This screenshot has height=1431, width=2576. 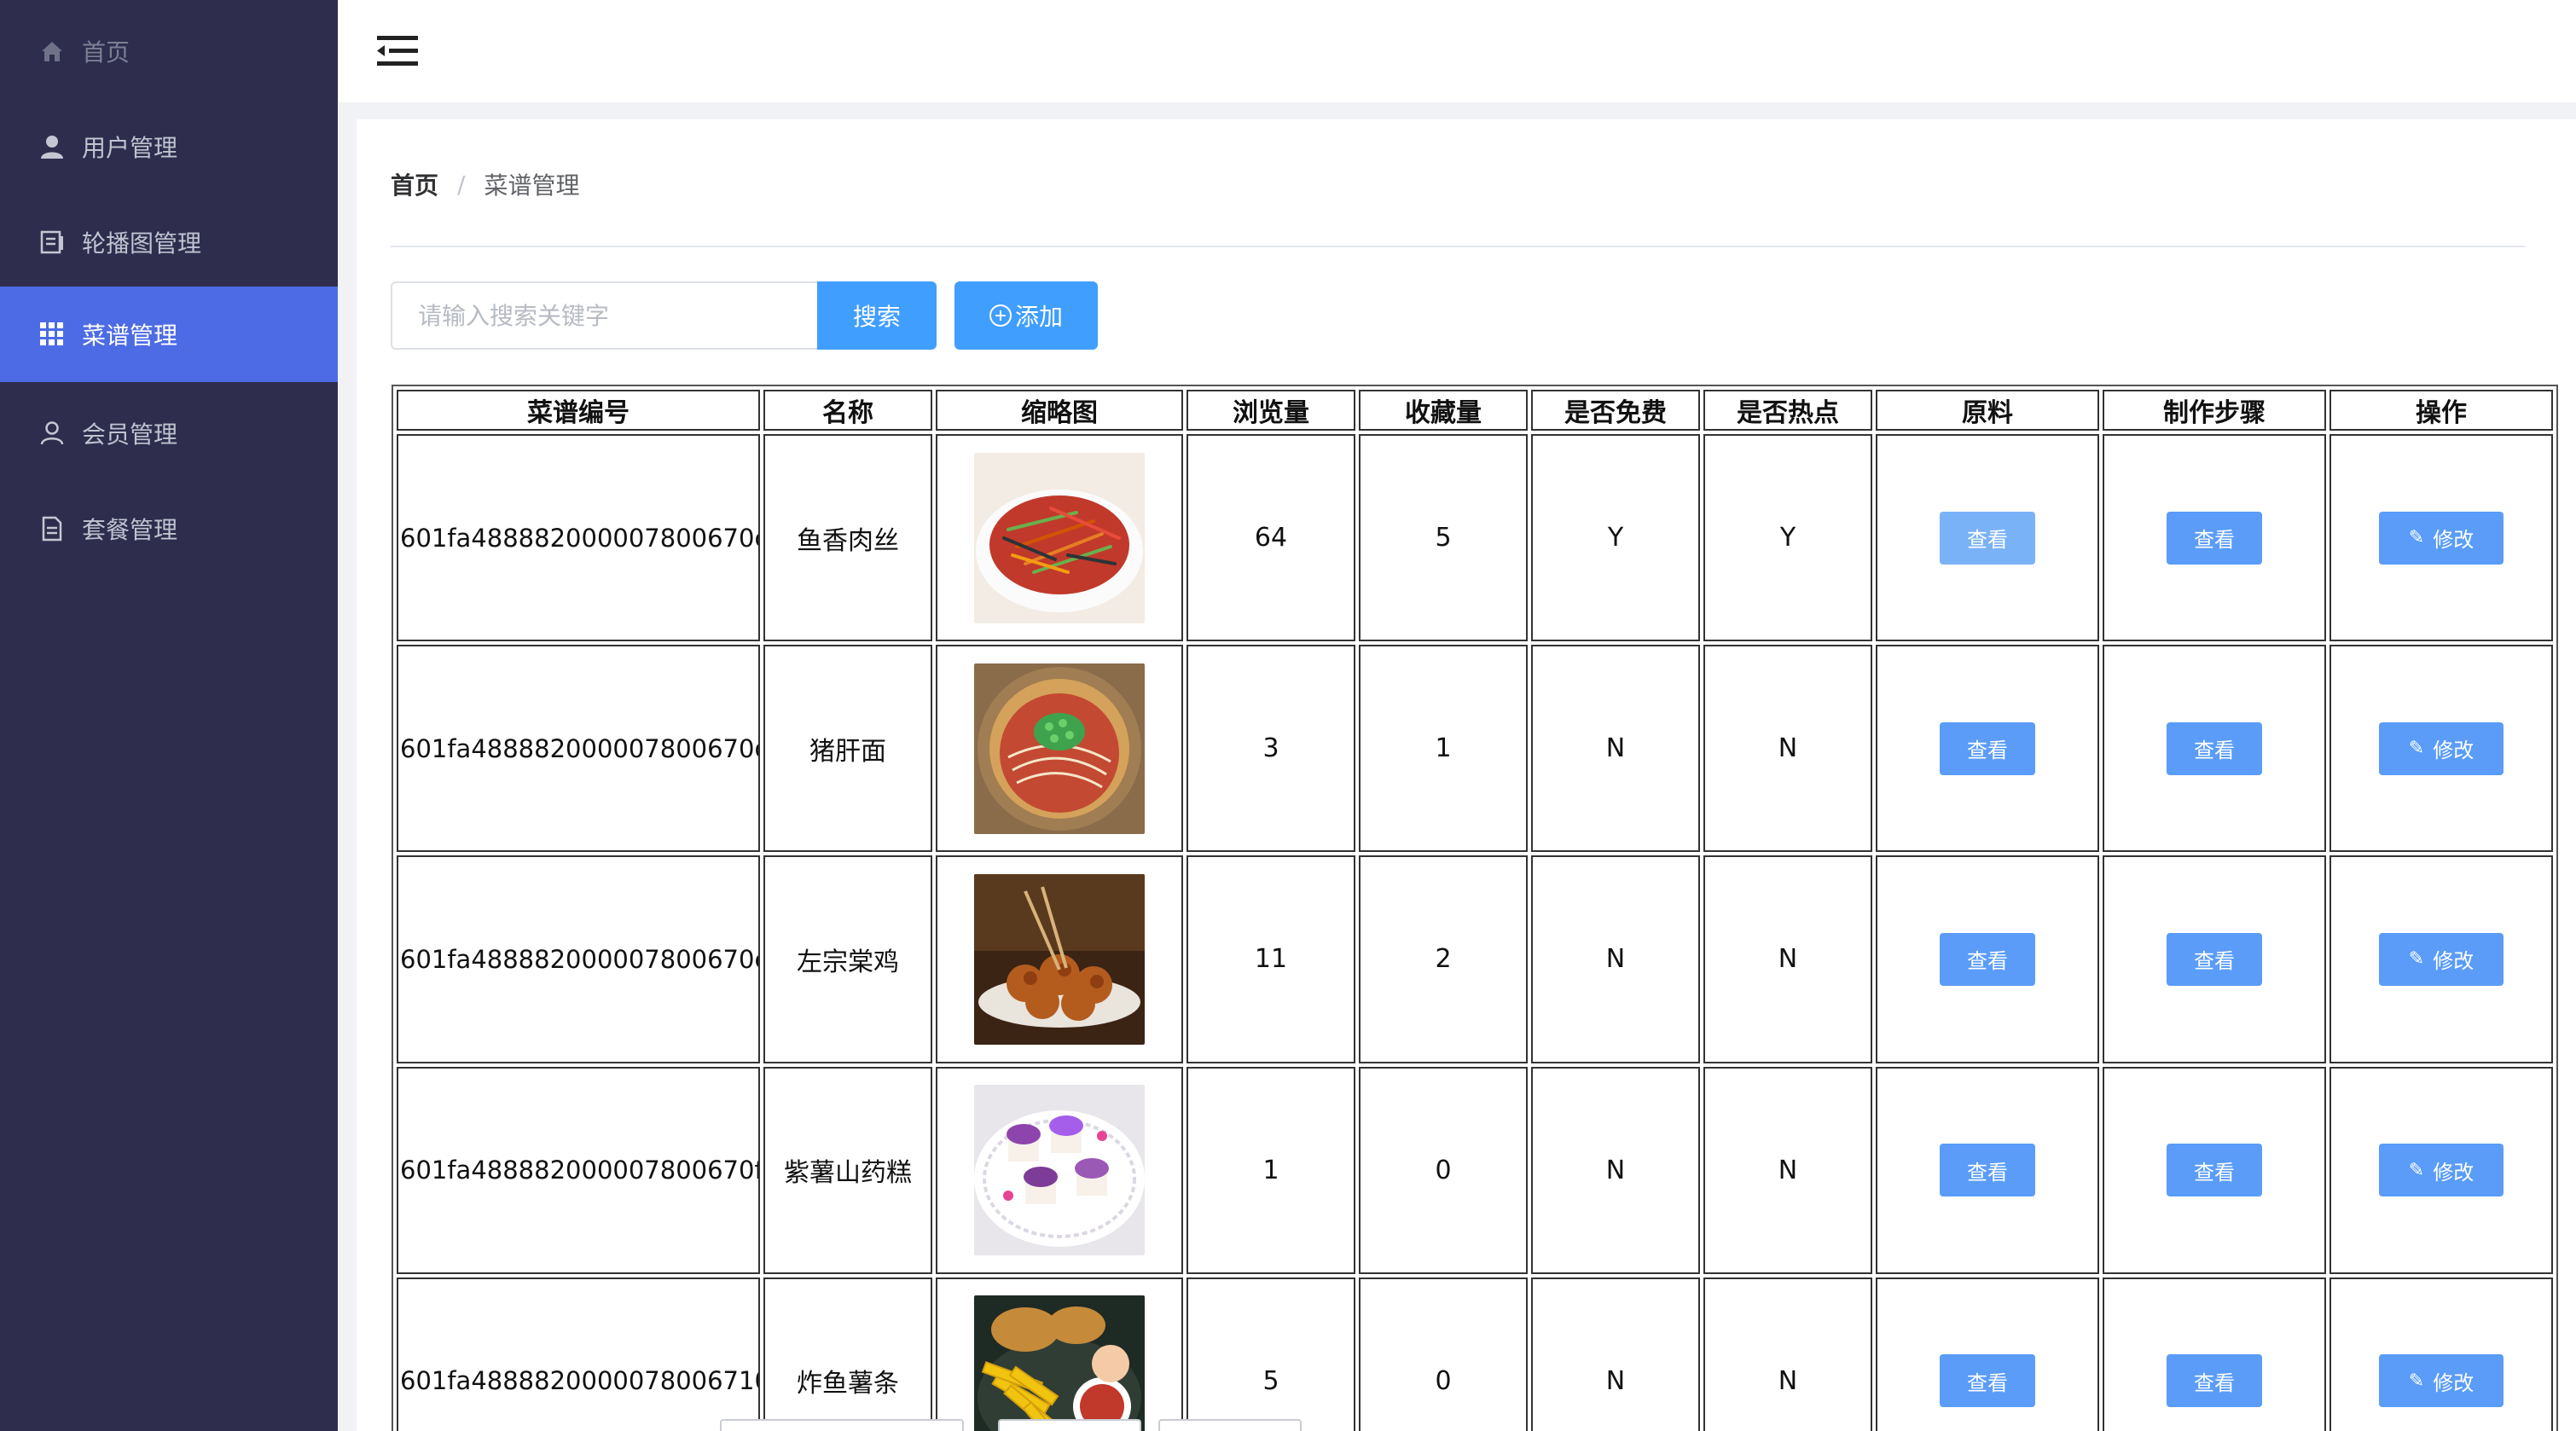 I want to click on view-count: 3, so click(x=1270, y=749).